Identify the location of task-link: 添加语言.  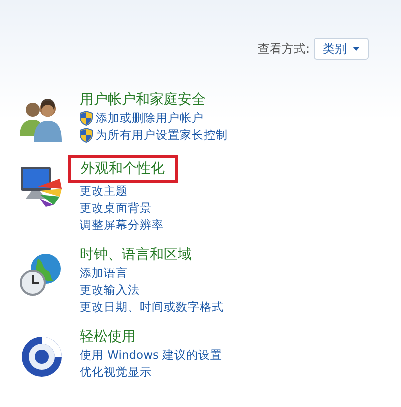
(104, 273).